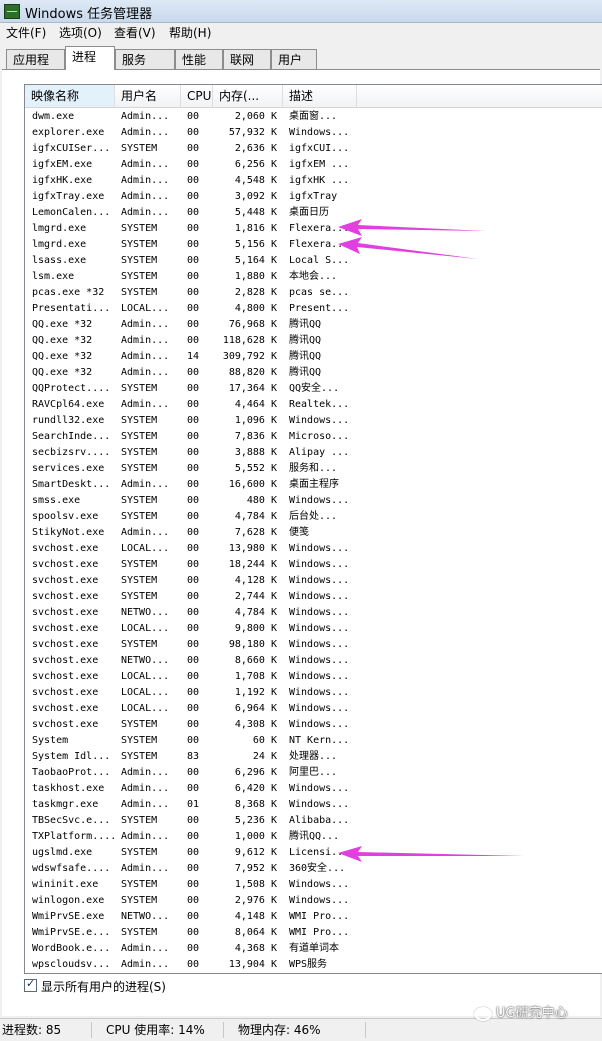  Describe the element at coordinates (197, 96) in the screenshot. I see `column-cpu: CPU` at that location.